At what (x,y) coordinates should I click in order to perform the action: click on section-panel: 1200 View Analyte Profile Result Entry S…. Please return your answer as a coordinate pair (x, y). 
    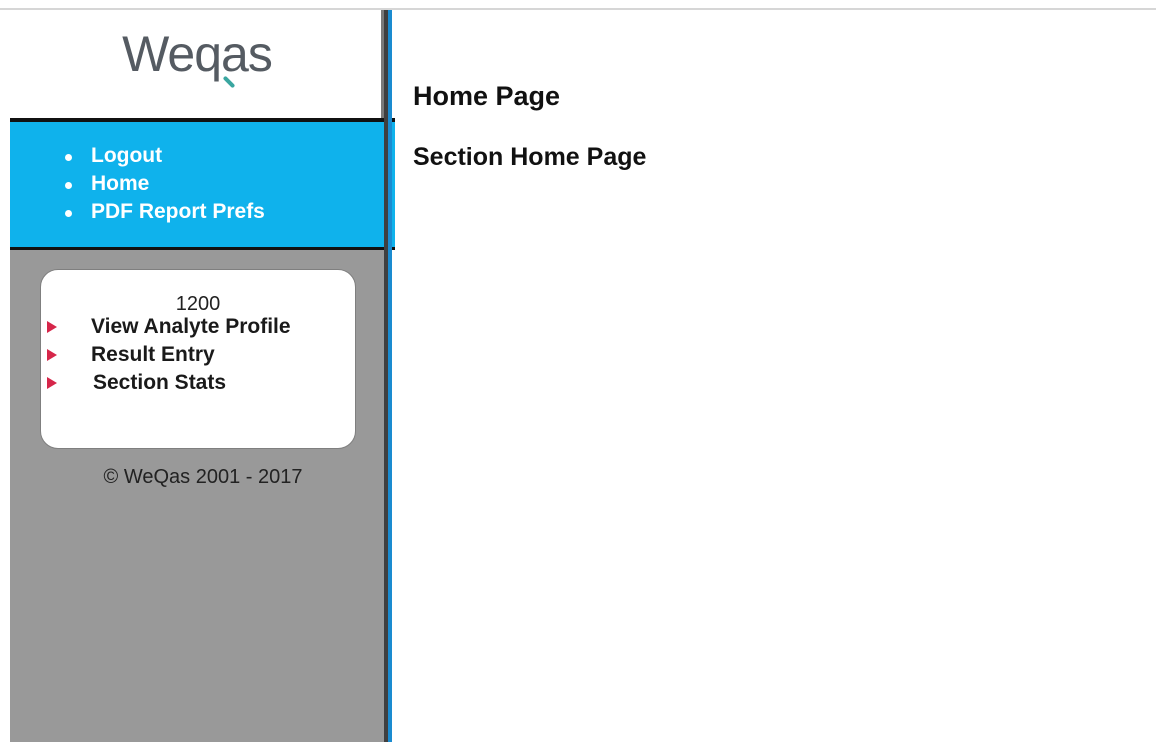
    Looking at the image, I should click on (198, 359).